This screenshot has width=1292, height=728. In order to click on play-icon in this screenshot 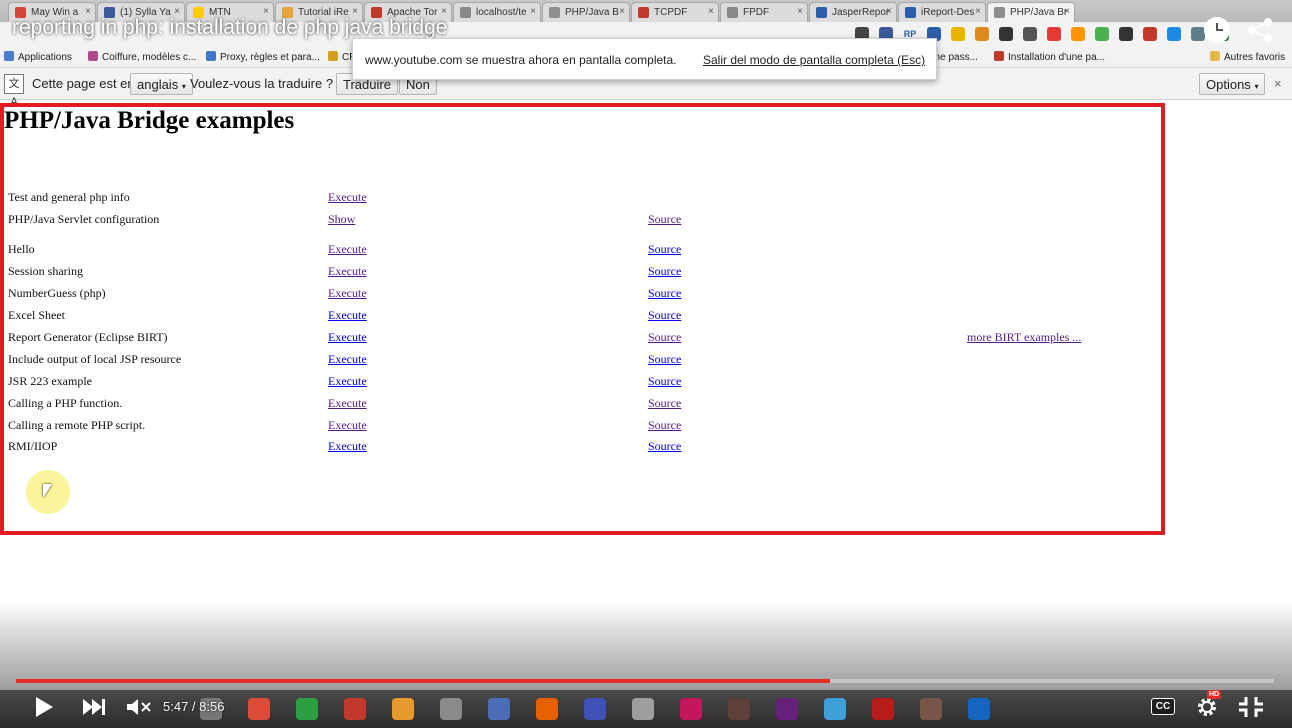, I will do `click(44, 707)`.